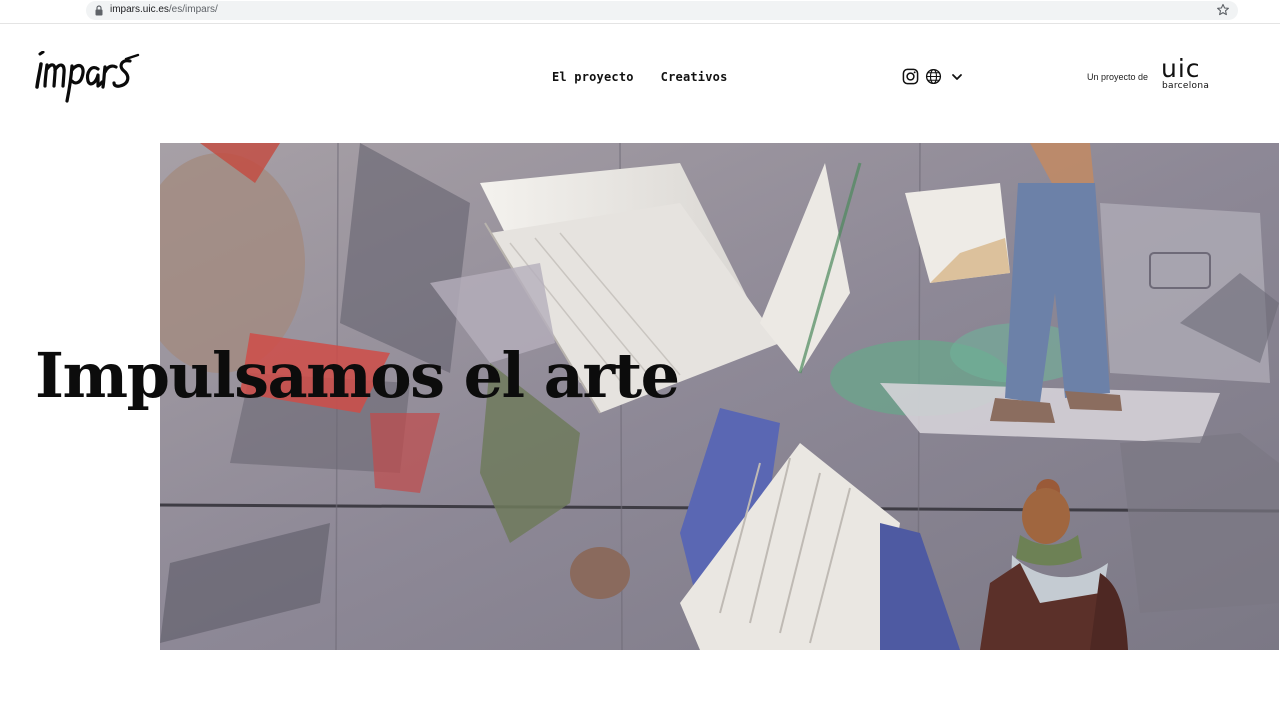 This screenshot has height=708, width=1280. Describe the element at coordinates (88, 77) in the screenshot. I see `impars-logo: impars` at that location.